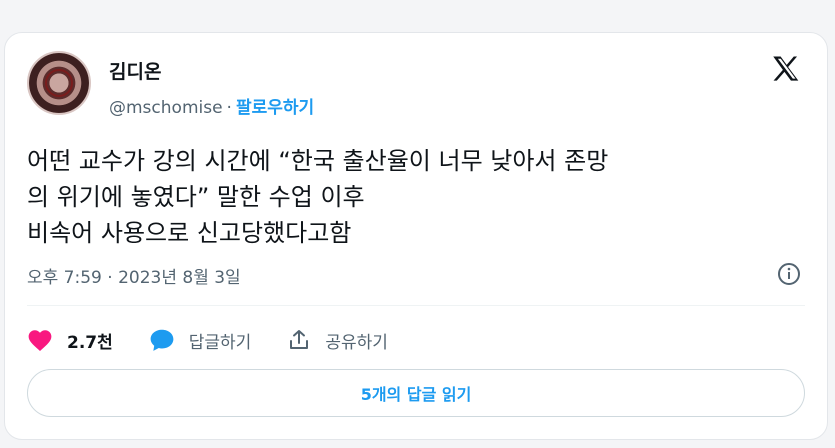 This screenshot has height=448, width=835. I want to click on handle-row: @mschomise · 팔로우하기, so click(211, 105).